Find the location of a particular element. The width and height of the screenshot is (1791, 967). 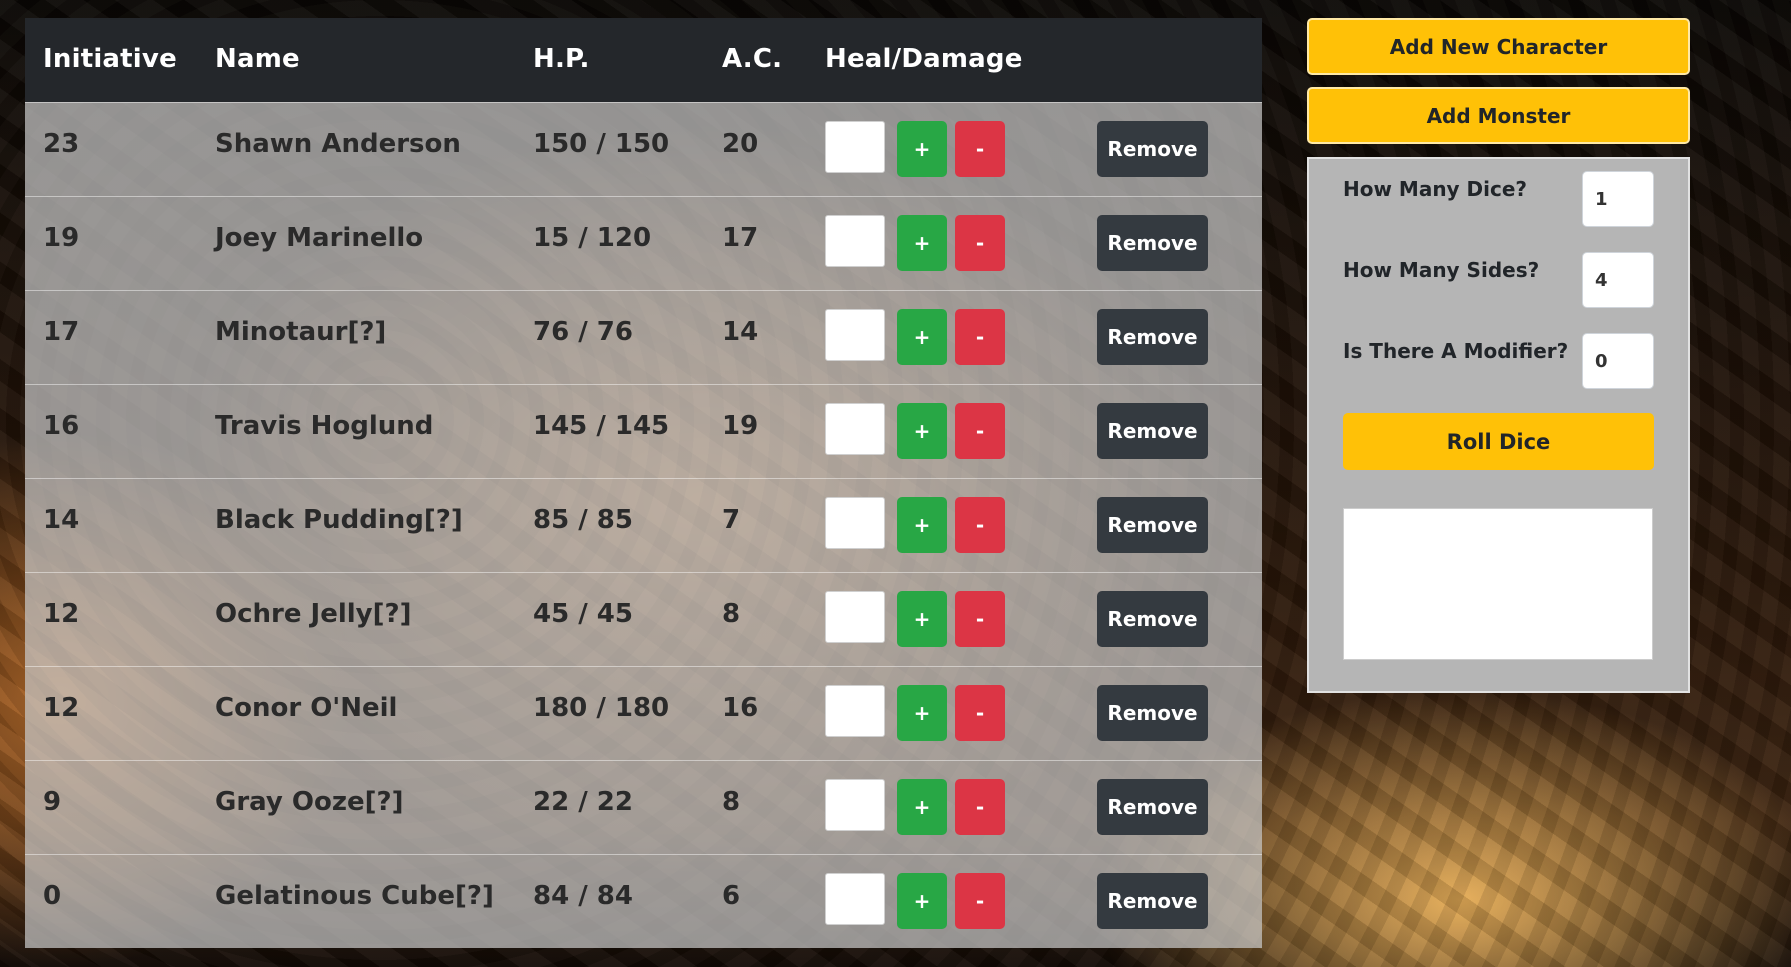

ac-cell: 17 is located at coordinates (740, 238).